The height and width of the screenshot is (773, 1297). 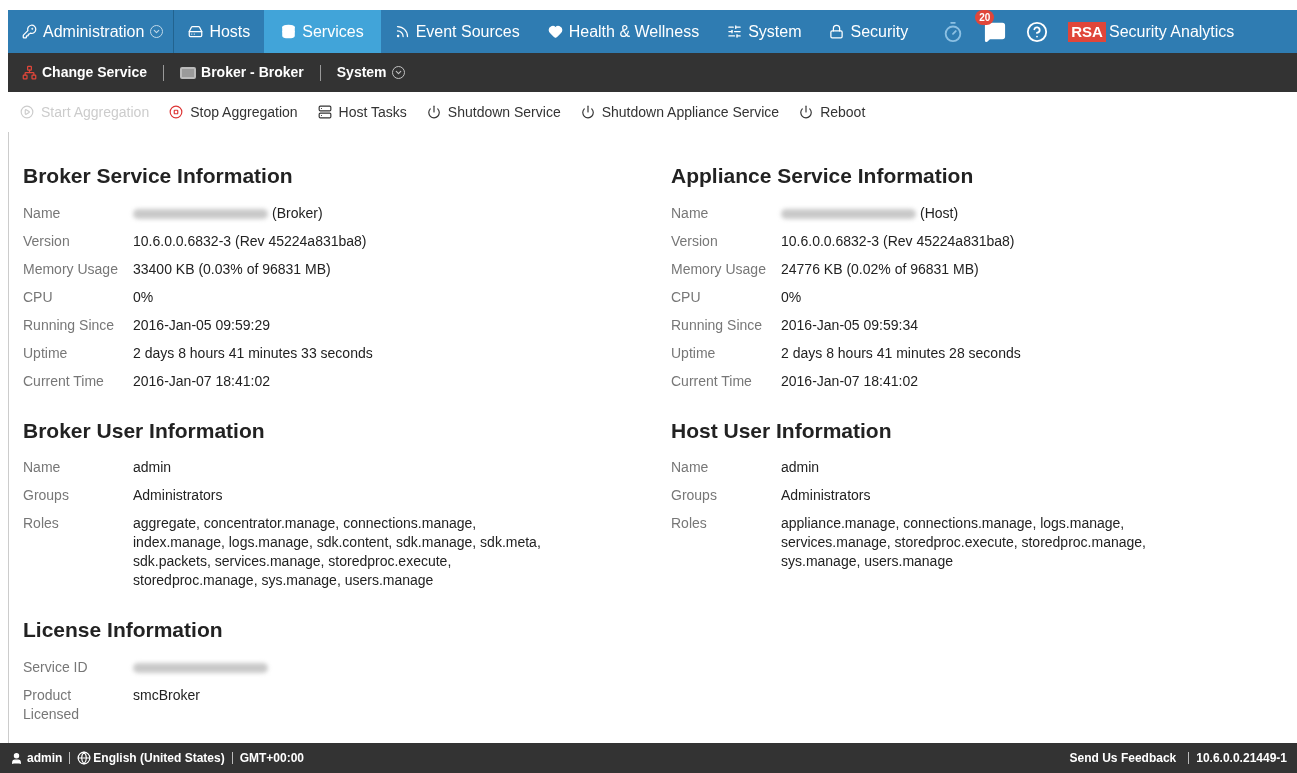 I want to click on context-item: Broker - Broker, so click(x=242, y=72).